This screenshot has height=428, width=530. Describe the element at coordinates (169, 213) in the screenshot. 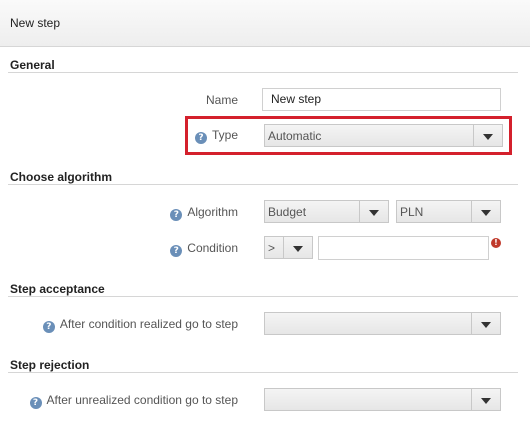

I see `algorithm-label: ? Algorithm` at that location.